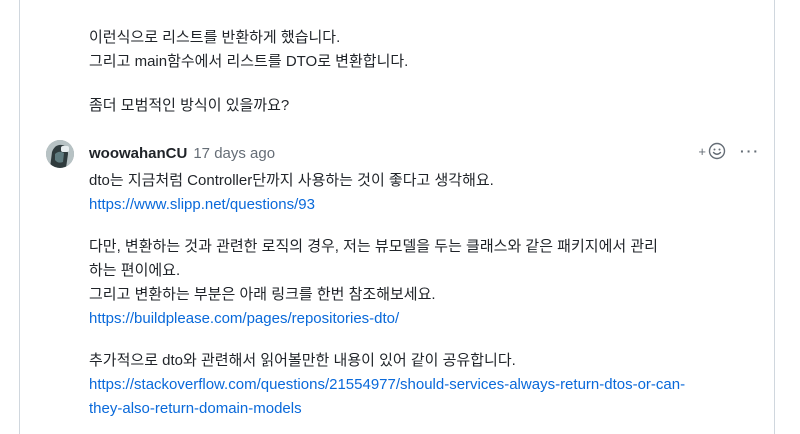 The height and width of the screenshot is (434, 800). I want to click on smiley-icon, so click(717, 151).